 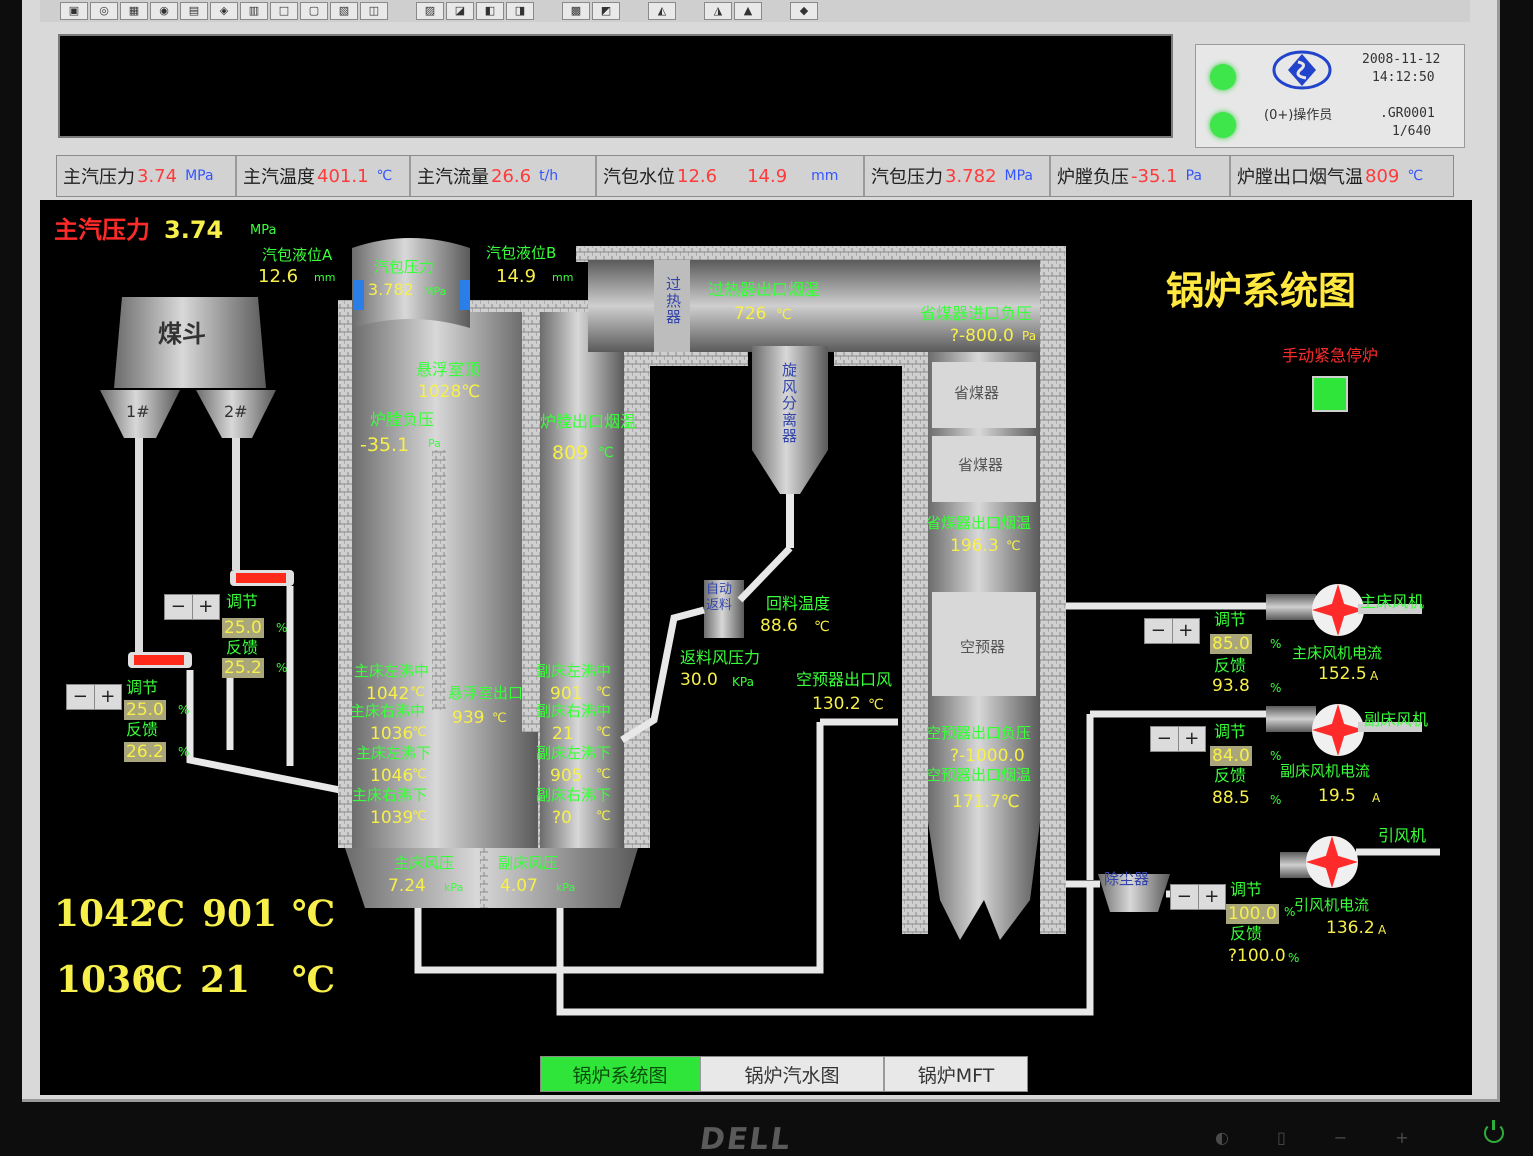 I want to click on main-bed-air-label: 主床风压, so click(x=424, y=863).